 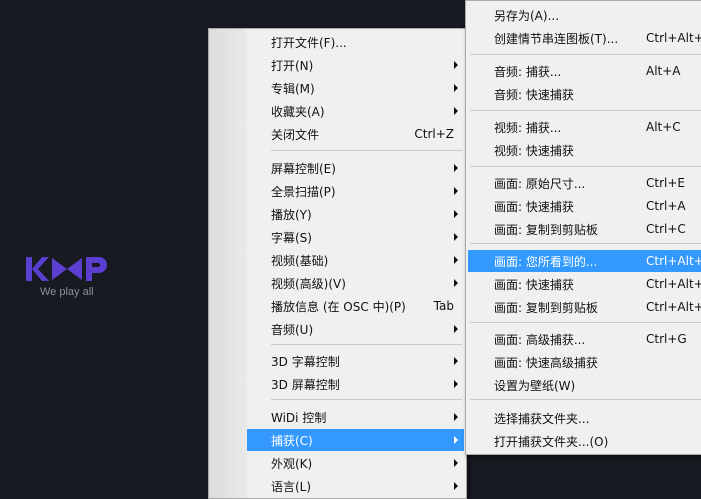 I want to click on menu-item: 专辑(M), so click(x=355, y=88).